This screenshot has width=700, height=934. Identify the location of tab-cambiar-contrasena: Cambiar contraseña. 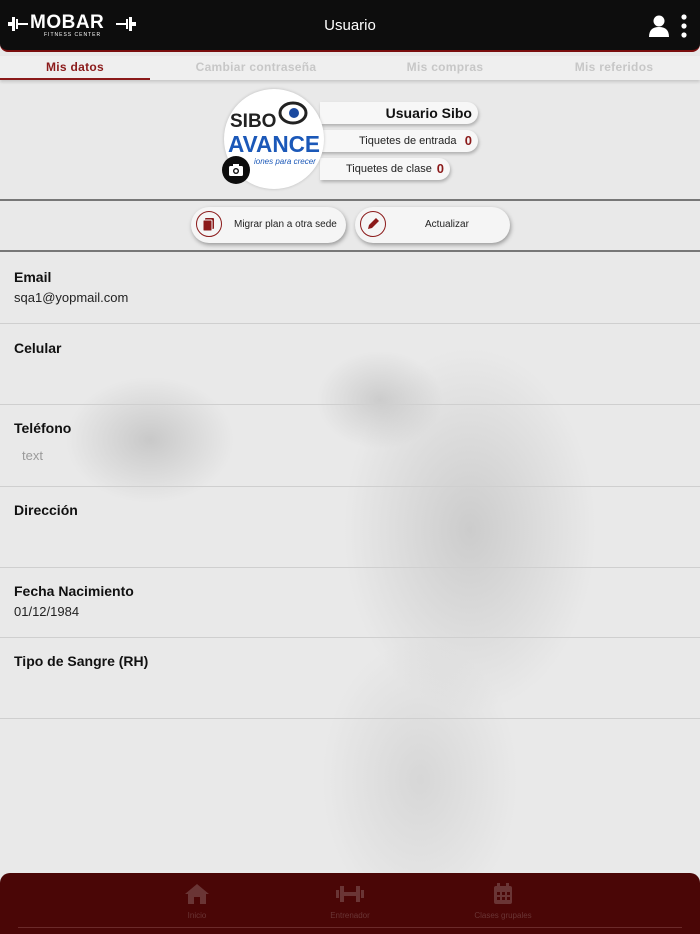
(256, 68).